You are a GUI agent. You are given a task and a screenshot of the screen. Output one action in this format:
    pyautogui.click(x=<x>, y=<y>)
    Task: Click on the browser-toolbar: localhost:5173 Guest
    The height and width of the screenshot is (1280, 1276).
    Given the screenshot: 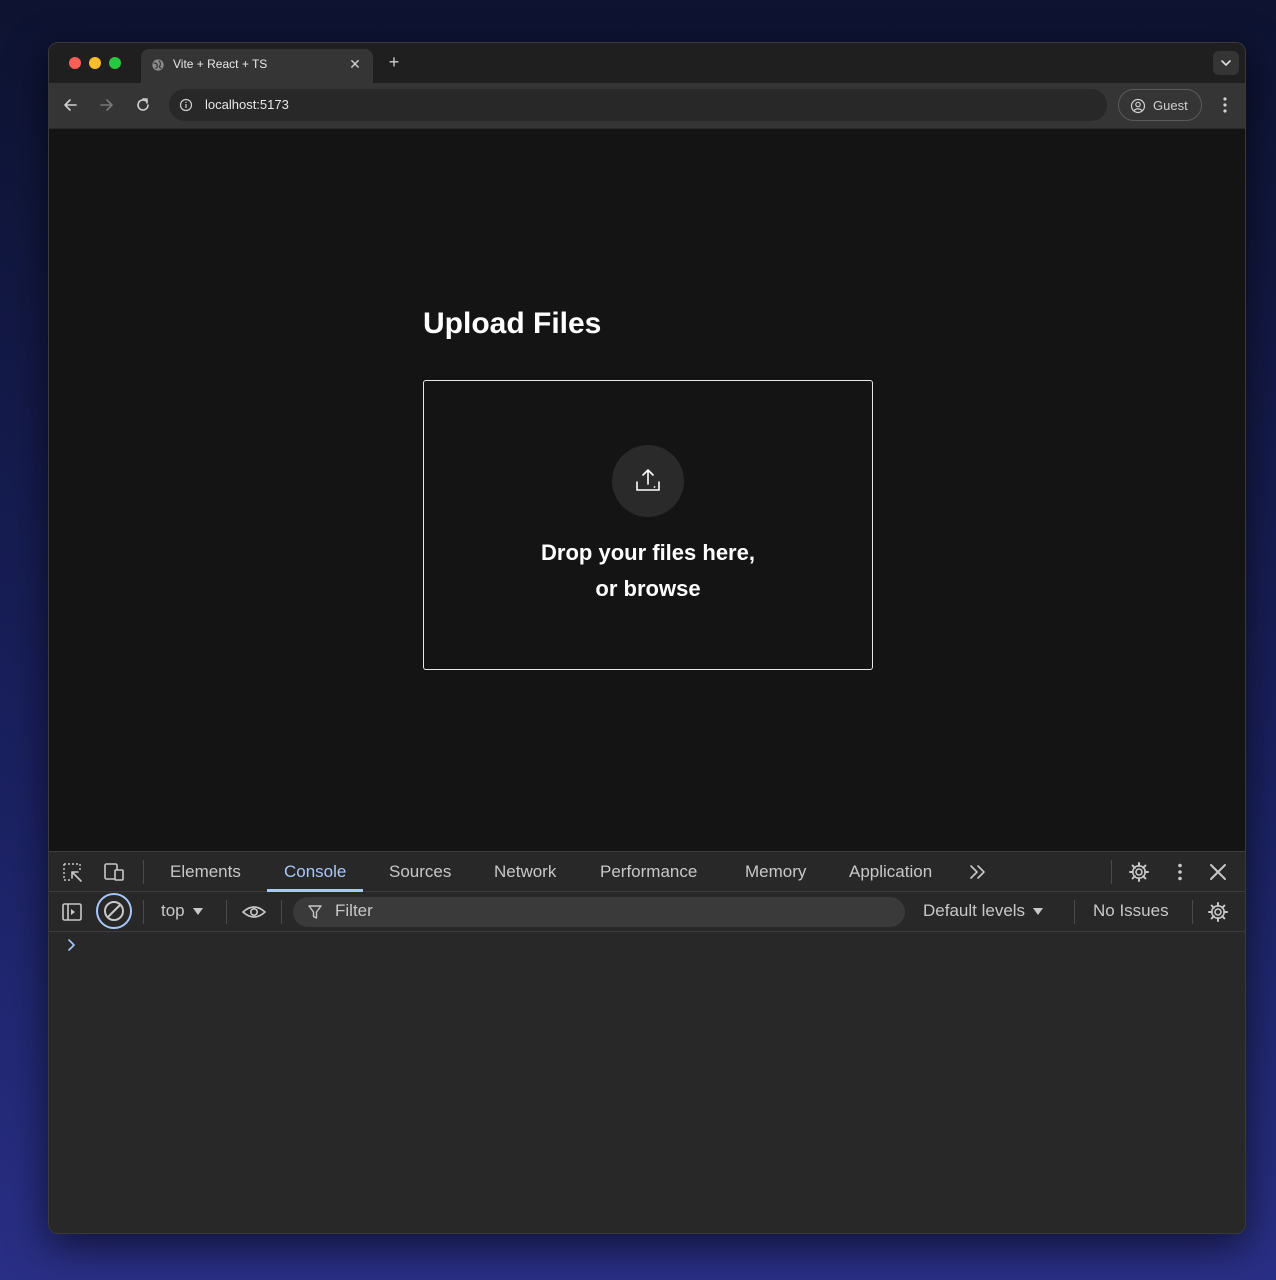 What is the action you would take?
    pyautogui.click(x=647, y=106)
    